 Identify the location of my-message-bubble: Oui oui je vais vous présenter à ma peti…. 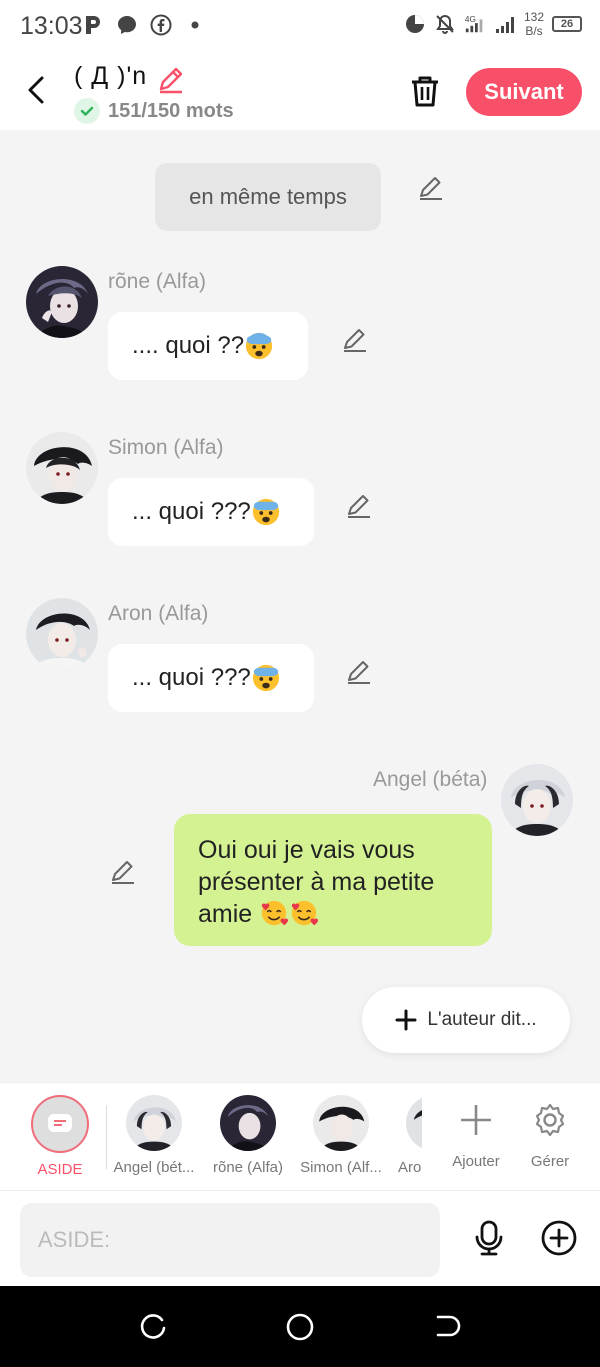
(333, 880).